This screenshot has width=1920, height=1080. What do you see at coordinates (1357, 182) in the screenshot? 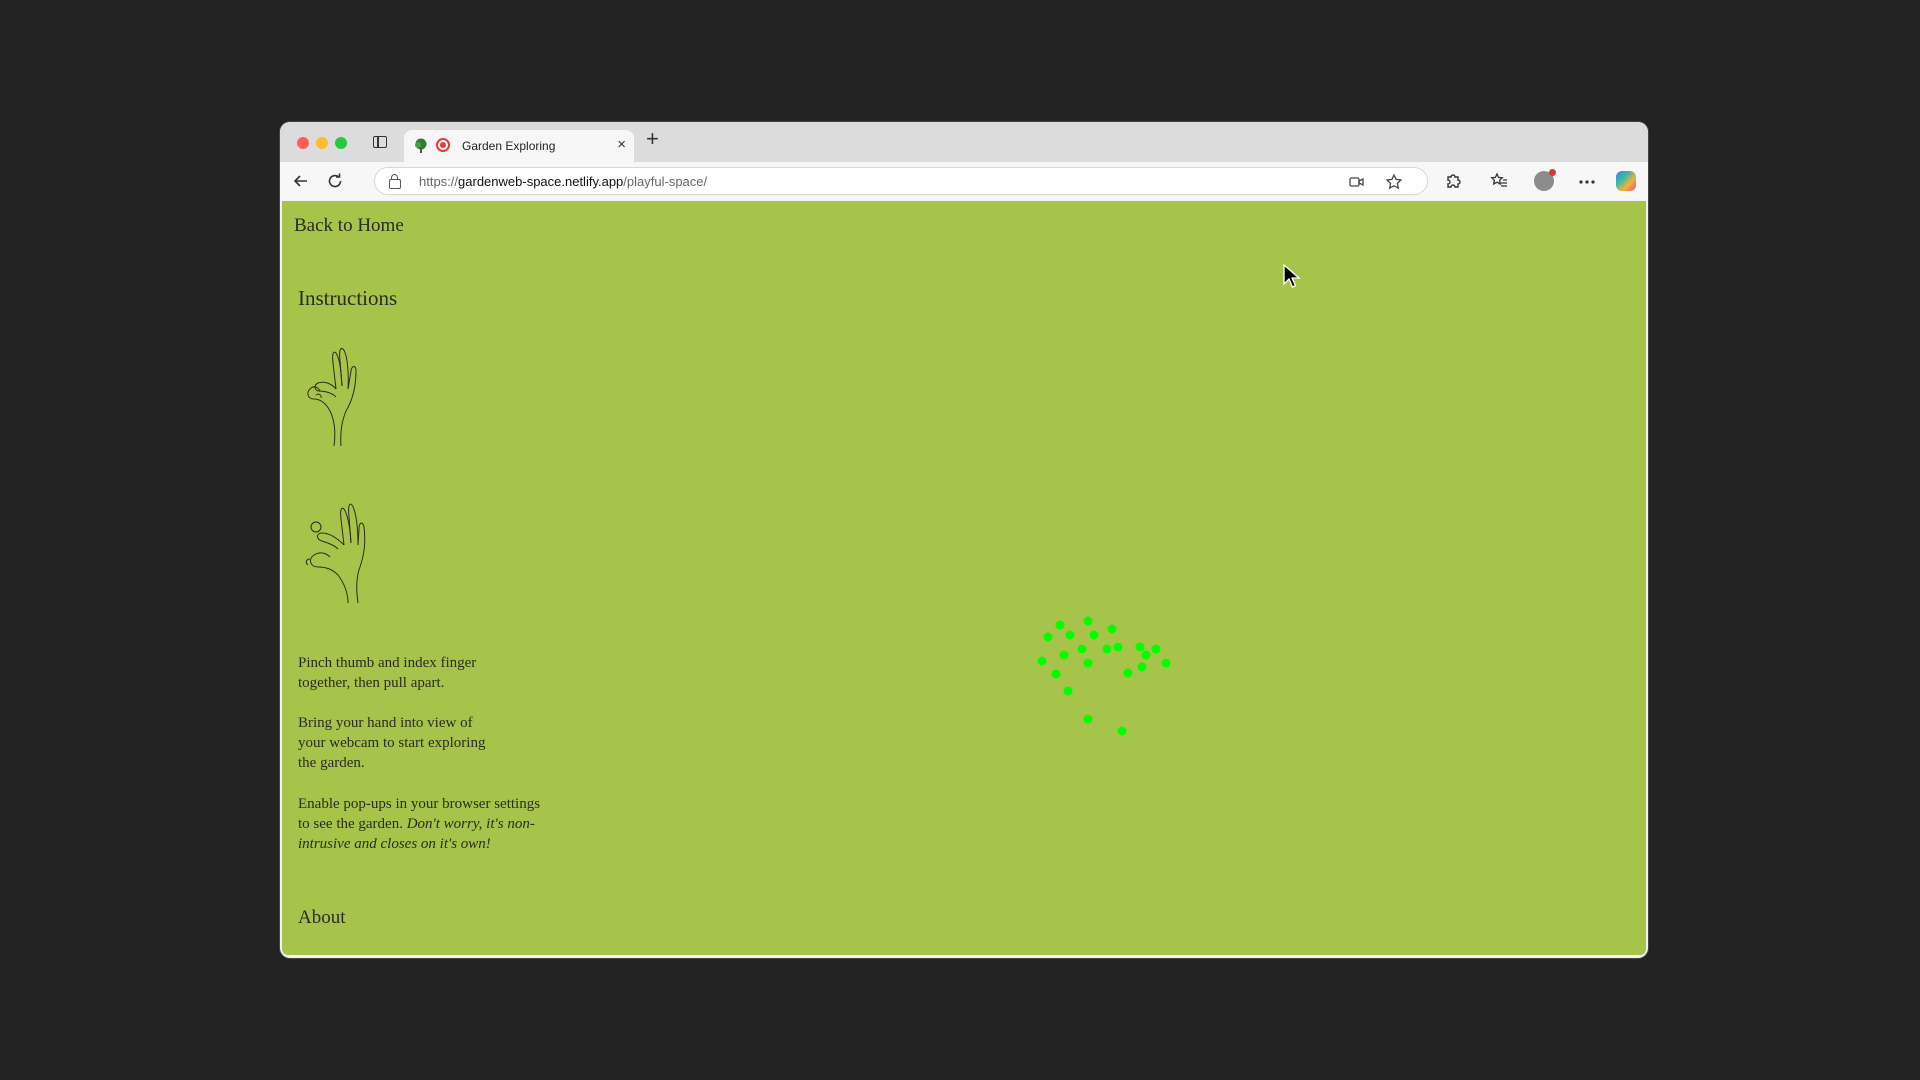
I see `camera-icon` at bounding box center [1357, 182].